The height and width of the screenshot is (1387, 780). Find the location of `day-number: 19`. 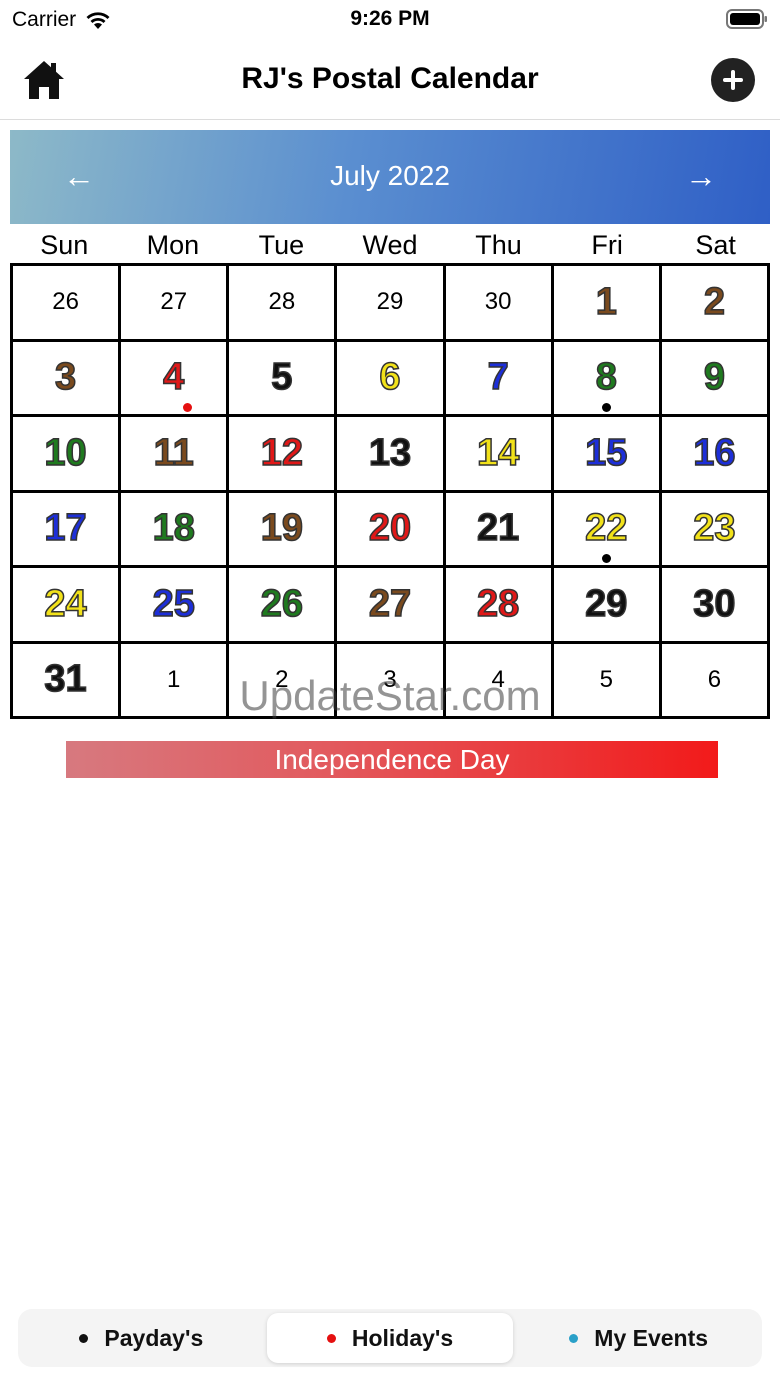

day-number: 19 is located at coordinates (282, 529).